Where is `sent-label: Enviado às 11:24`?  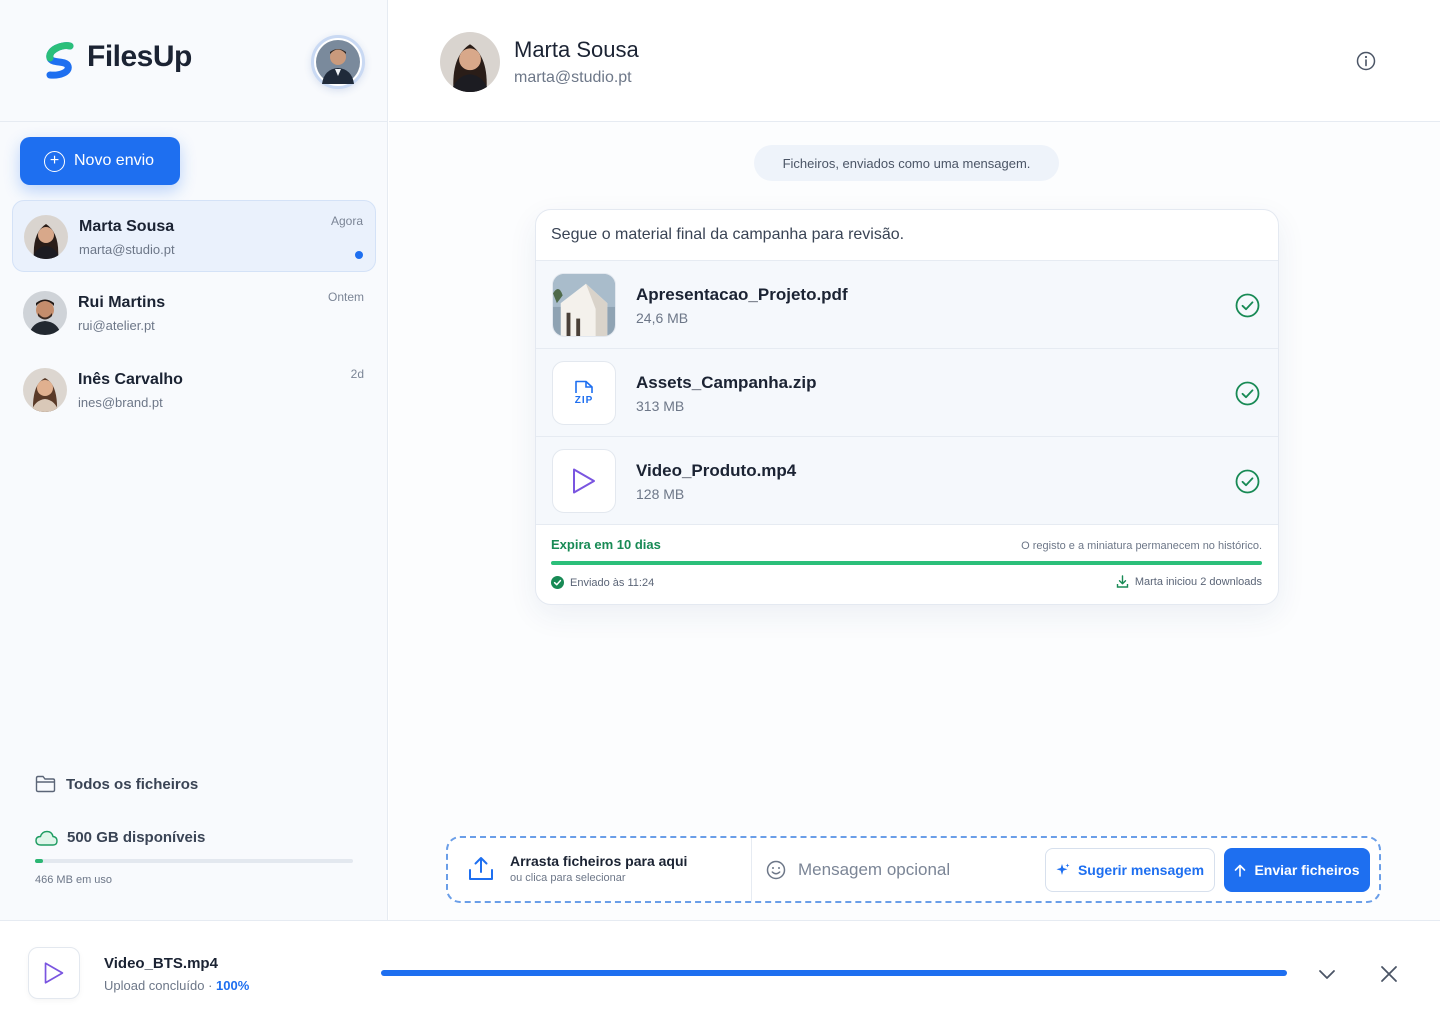 sent-label: Enviado às 11:24 is located at coordinates (612, 582).